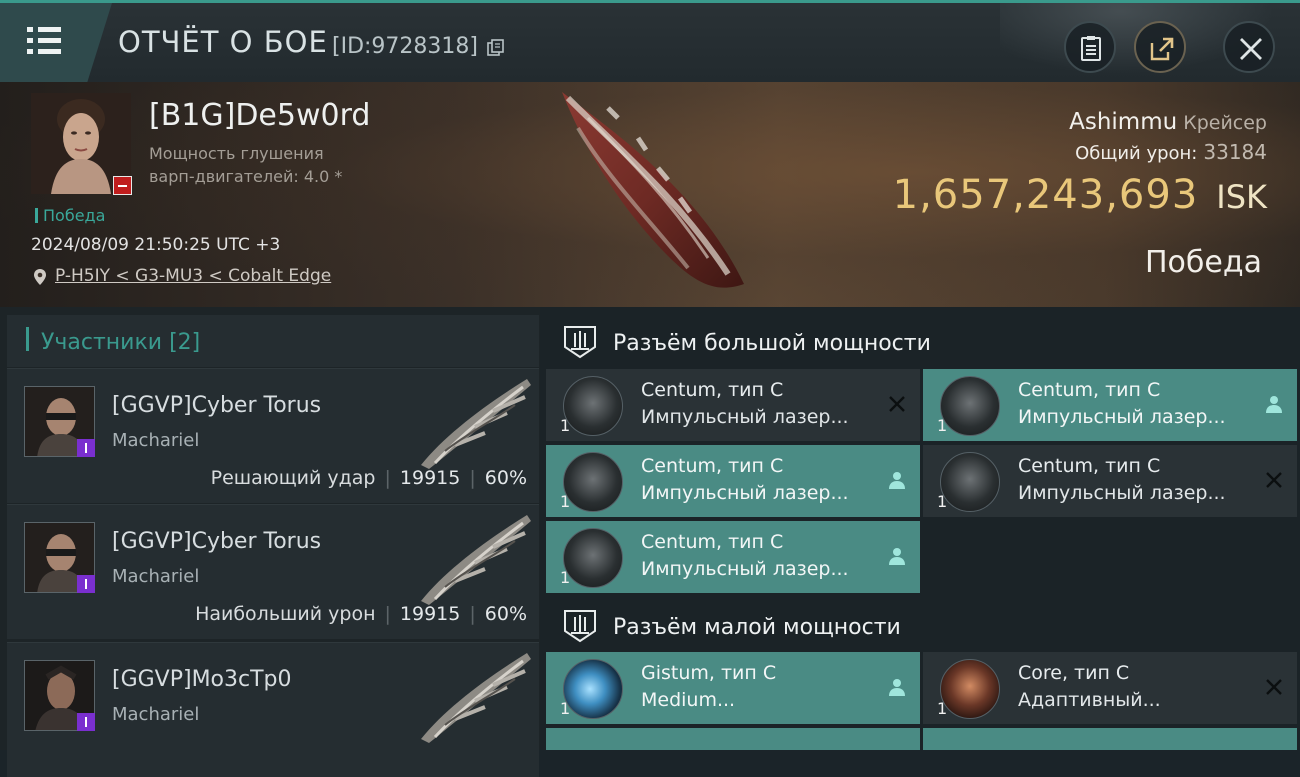 The image size is (1300, 777). What do you see at coordinates (223, 42) in the screenshot?
I see `page-title: ОТЧЁТ О БОЕ` at bounding box center [223, 42].